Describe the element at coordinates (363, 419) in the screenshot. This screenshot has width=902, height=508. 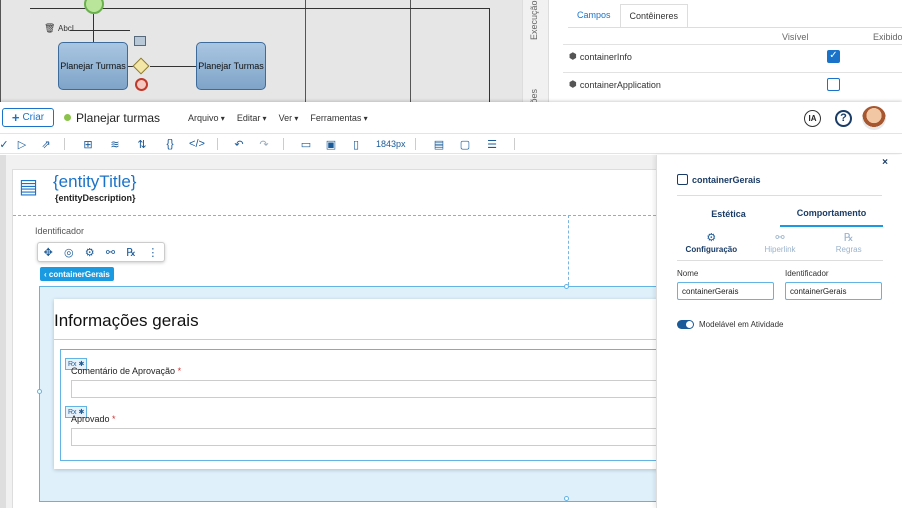
I see `field-label: Aprovado *` at that location.